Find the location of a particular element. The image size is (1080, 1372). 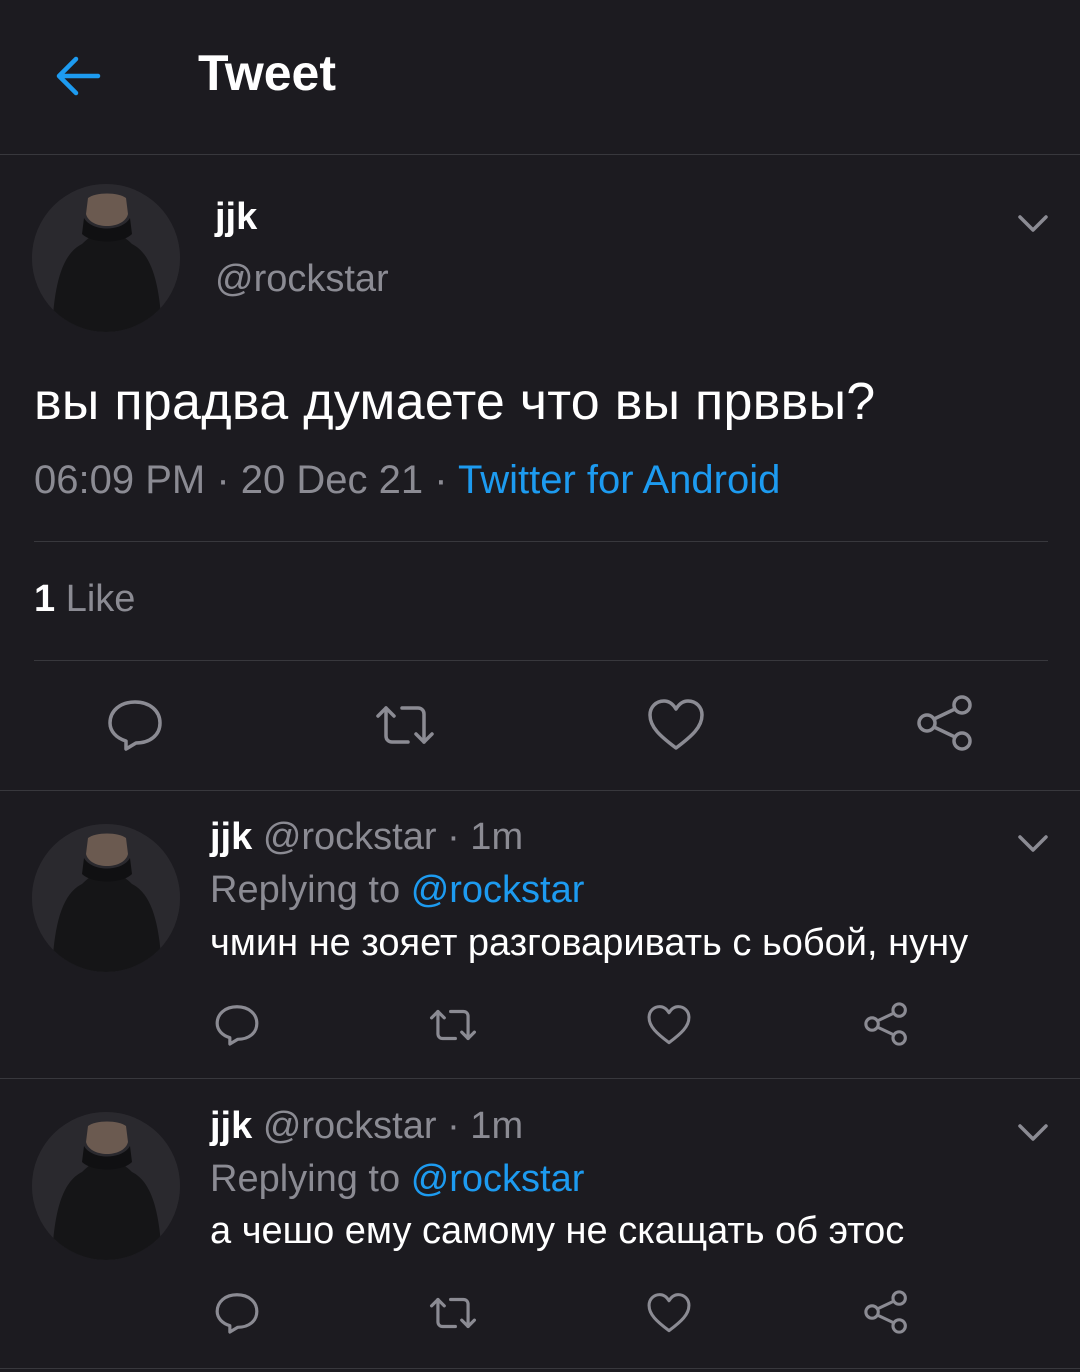

tweet-date: 20 Dec 21 is located at coordinates (332, 480).